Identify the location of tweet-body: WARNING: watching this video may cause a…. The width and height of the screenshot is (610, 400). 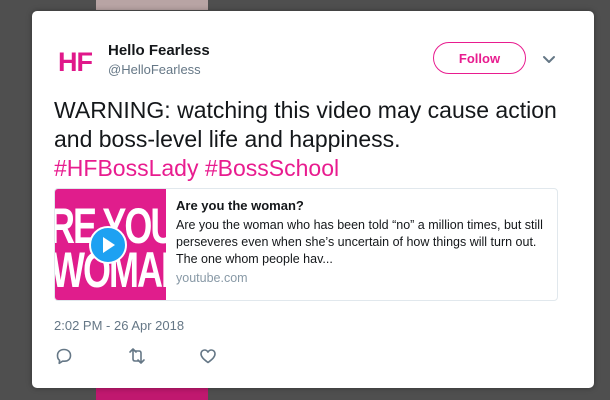
(305, 124).